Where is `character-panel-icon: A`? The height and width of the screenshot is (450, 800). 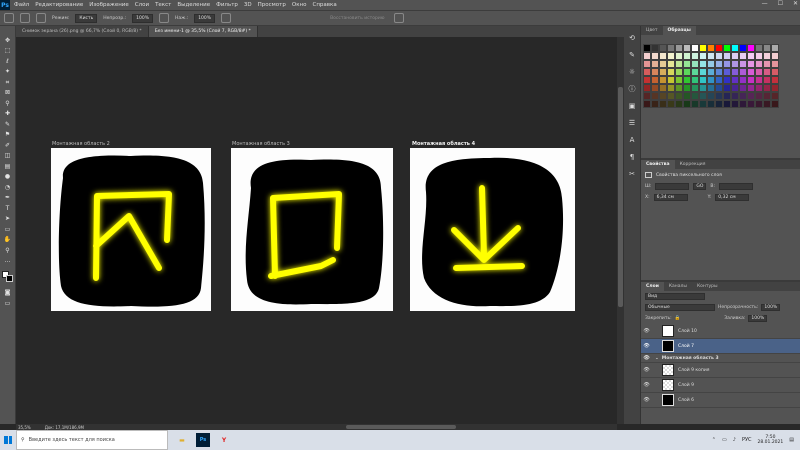 character-panel-icon: A is located at coordinates (632, 139).